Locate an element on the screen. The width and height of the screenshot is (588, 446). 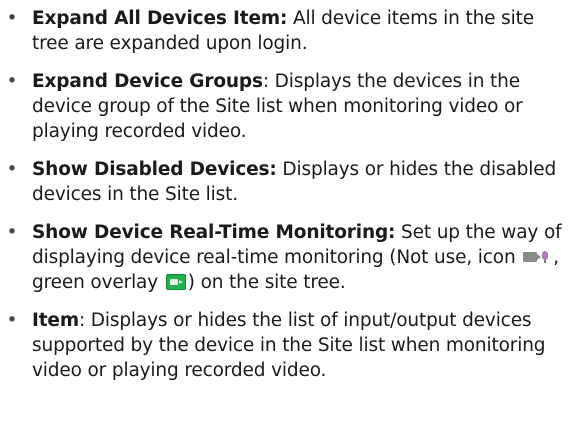
term-show-realtime-monitoring: Show Device Real-Time Monitoring: is located at coordinates (214, 232).